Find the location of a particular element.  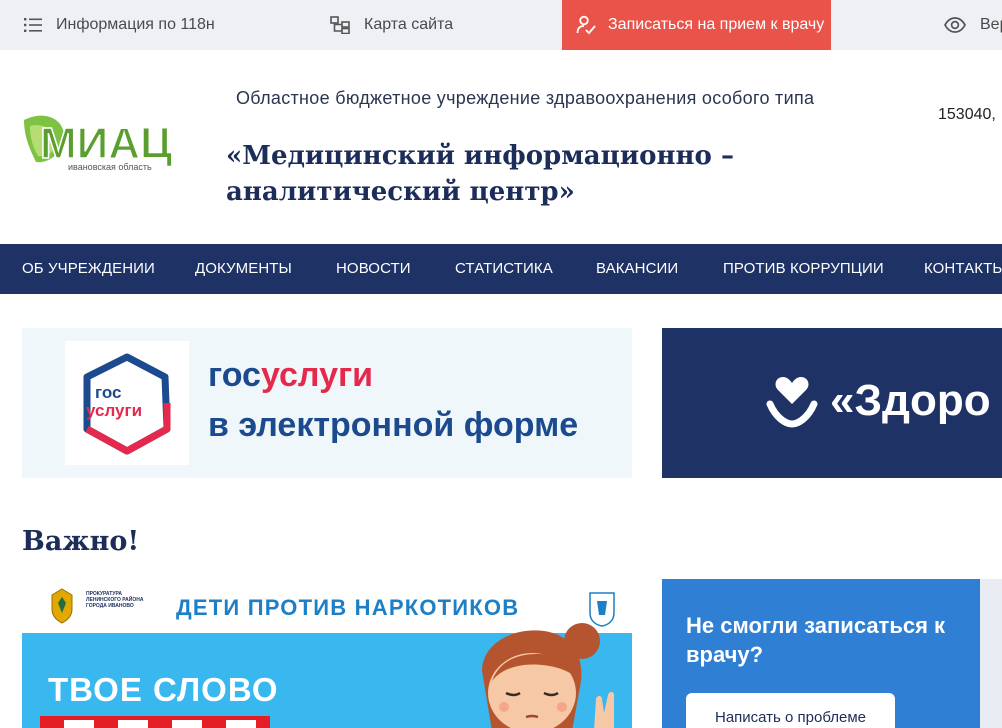

logo-letter-m: МИАЦ is located at coordinates (106, 143).